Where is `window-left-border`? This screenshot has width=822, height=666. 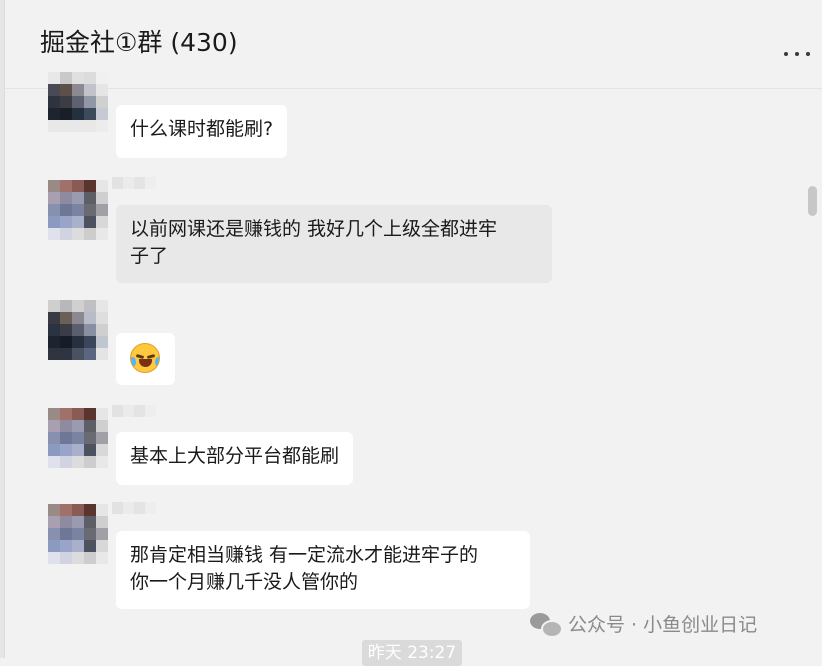 window-left-border is located at coordinates (2, 329).